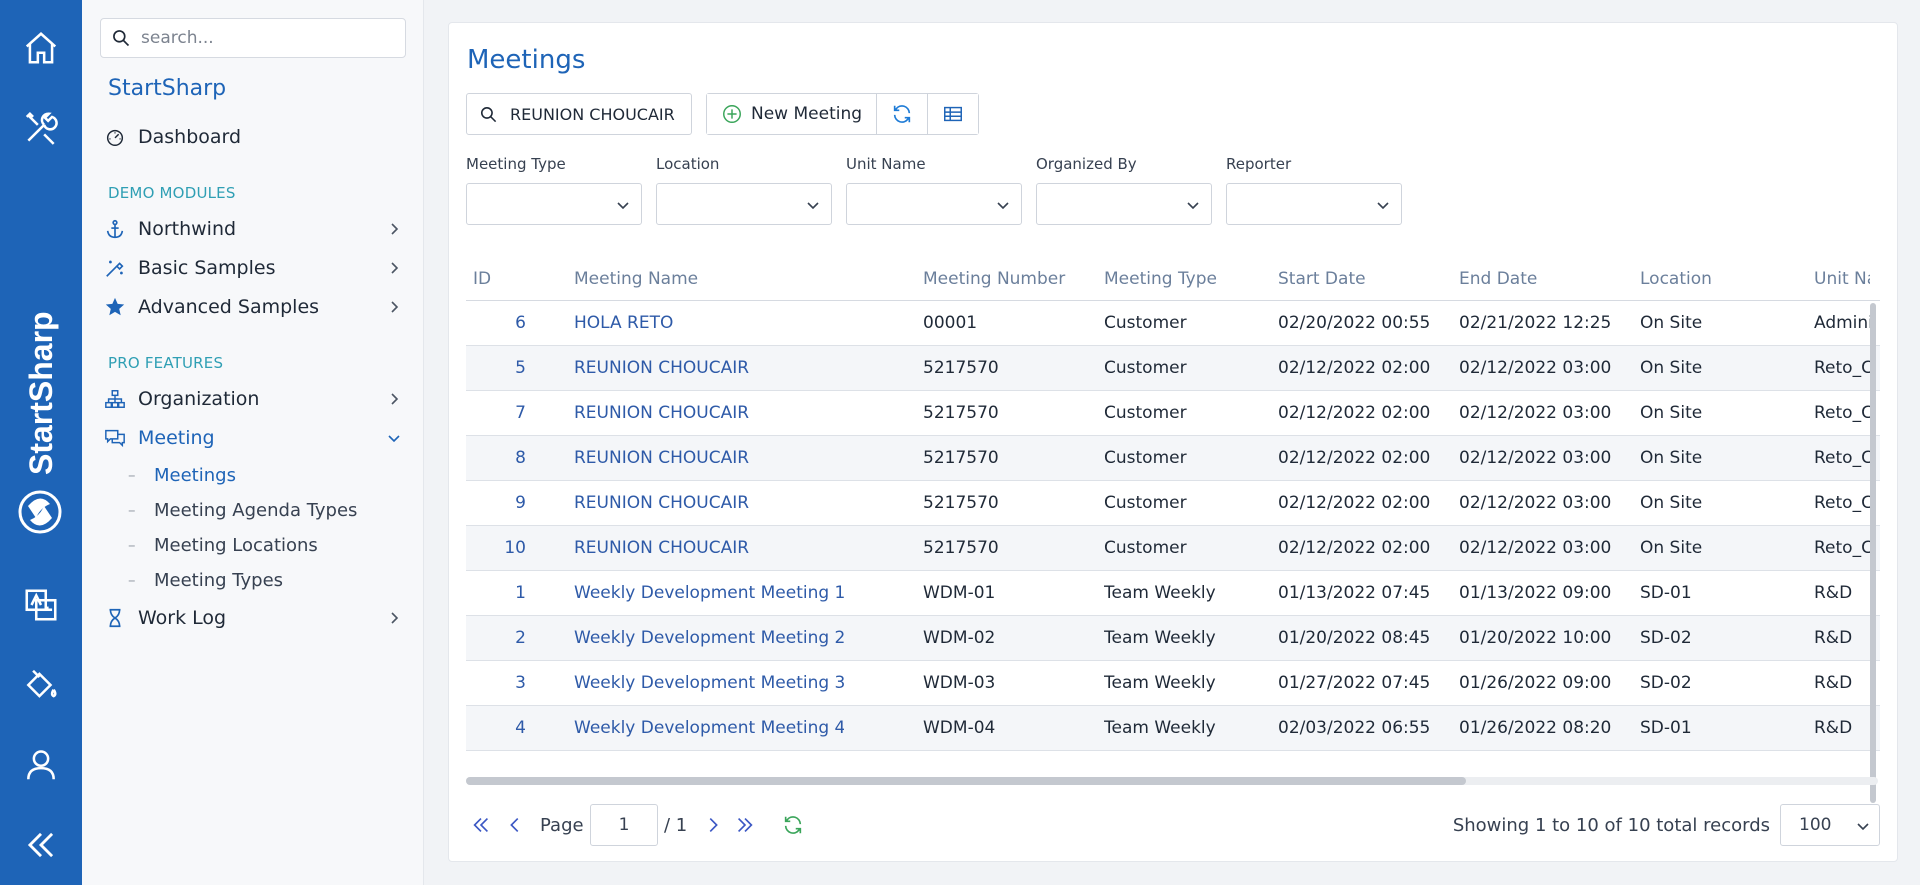 Image resolution: width=1920 pixels, height=885 pixels. Describe the element at coordinates (1535, 548) in the screenshot. I see `cell-end-date: 02/12/2022 03:00` at that location.